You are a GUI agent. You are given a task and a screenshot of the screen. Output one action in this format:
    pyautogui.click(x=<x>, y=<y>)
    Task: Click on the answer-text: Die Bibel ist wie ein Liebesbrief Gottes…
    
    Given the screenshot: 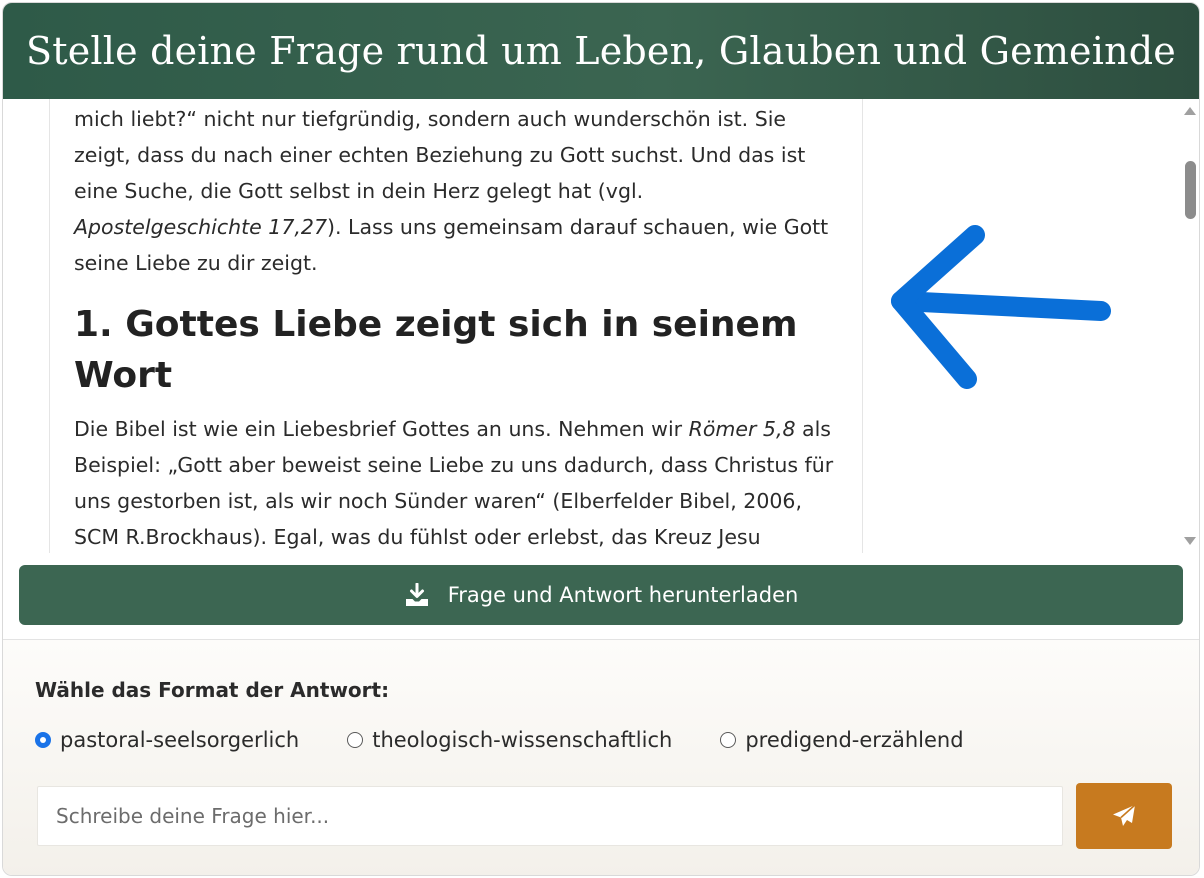 What is the action you would take?
    pyautogui.click(x=381, y=429)
    